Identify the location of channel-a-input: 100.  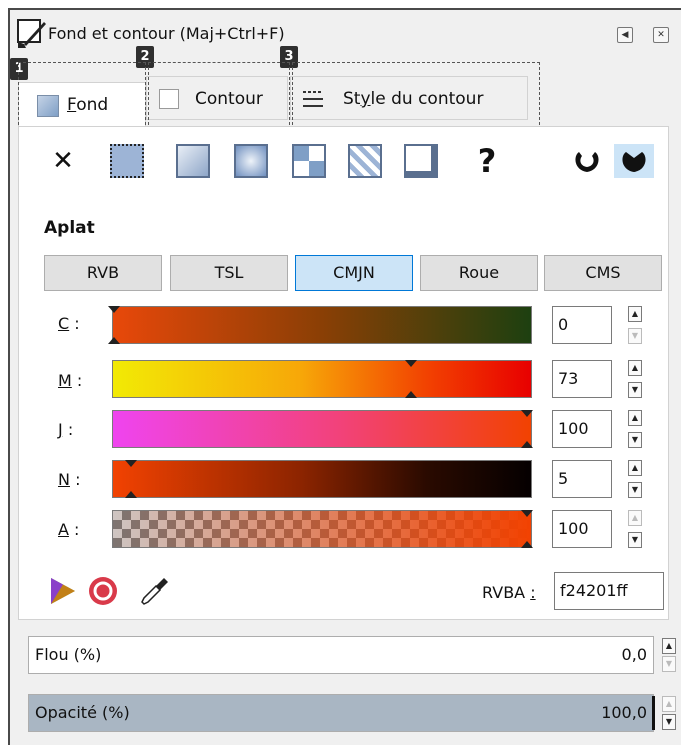
(582, 529).